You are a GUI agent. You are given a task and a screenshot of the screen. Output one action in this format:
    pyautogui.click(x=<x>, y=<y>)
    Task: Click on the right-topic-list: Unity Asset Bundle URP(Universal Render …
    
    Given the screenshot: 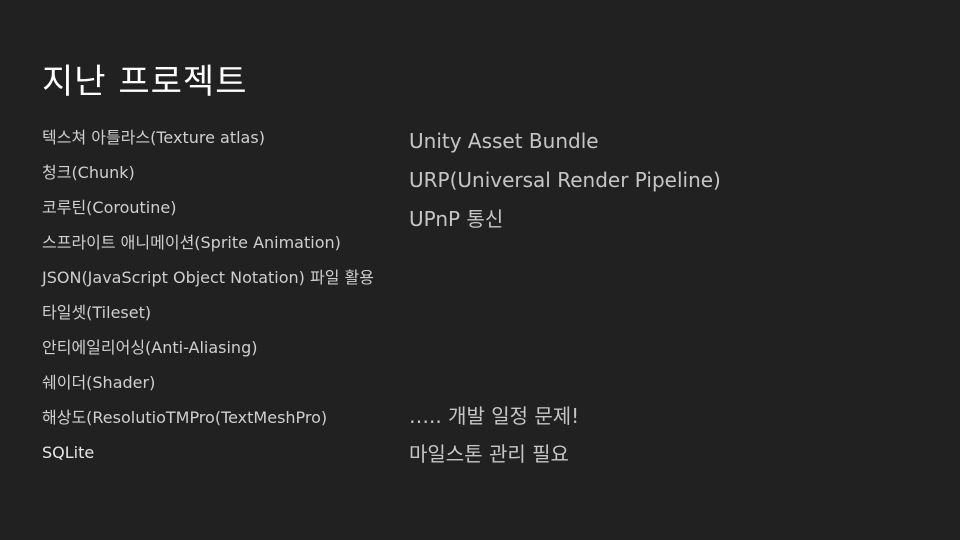 What is the action you would take?
    pyautogui.click(x=565, y=186)
    